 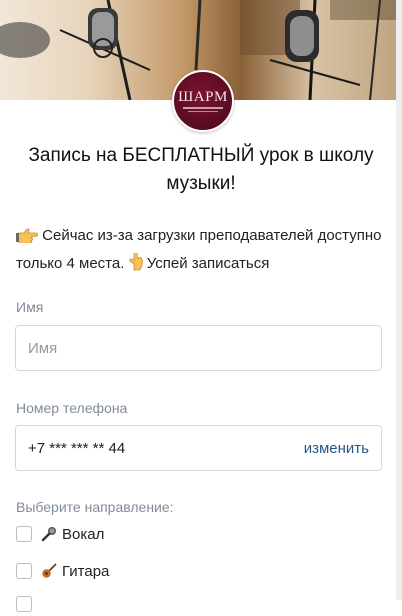 I want to click on logo-decoration, so click(x=203, y=108).